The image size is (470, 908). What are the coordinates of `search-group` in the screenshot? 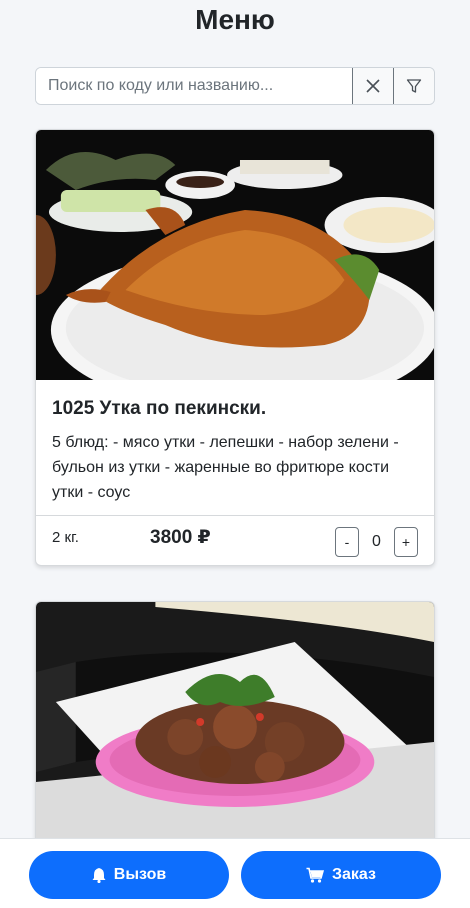 It's located at (235, 86).